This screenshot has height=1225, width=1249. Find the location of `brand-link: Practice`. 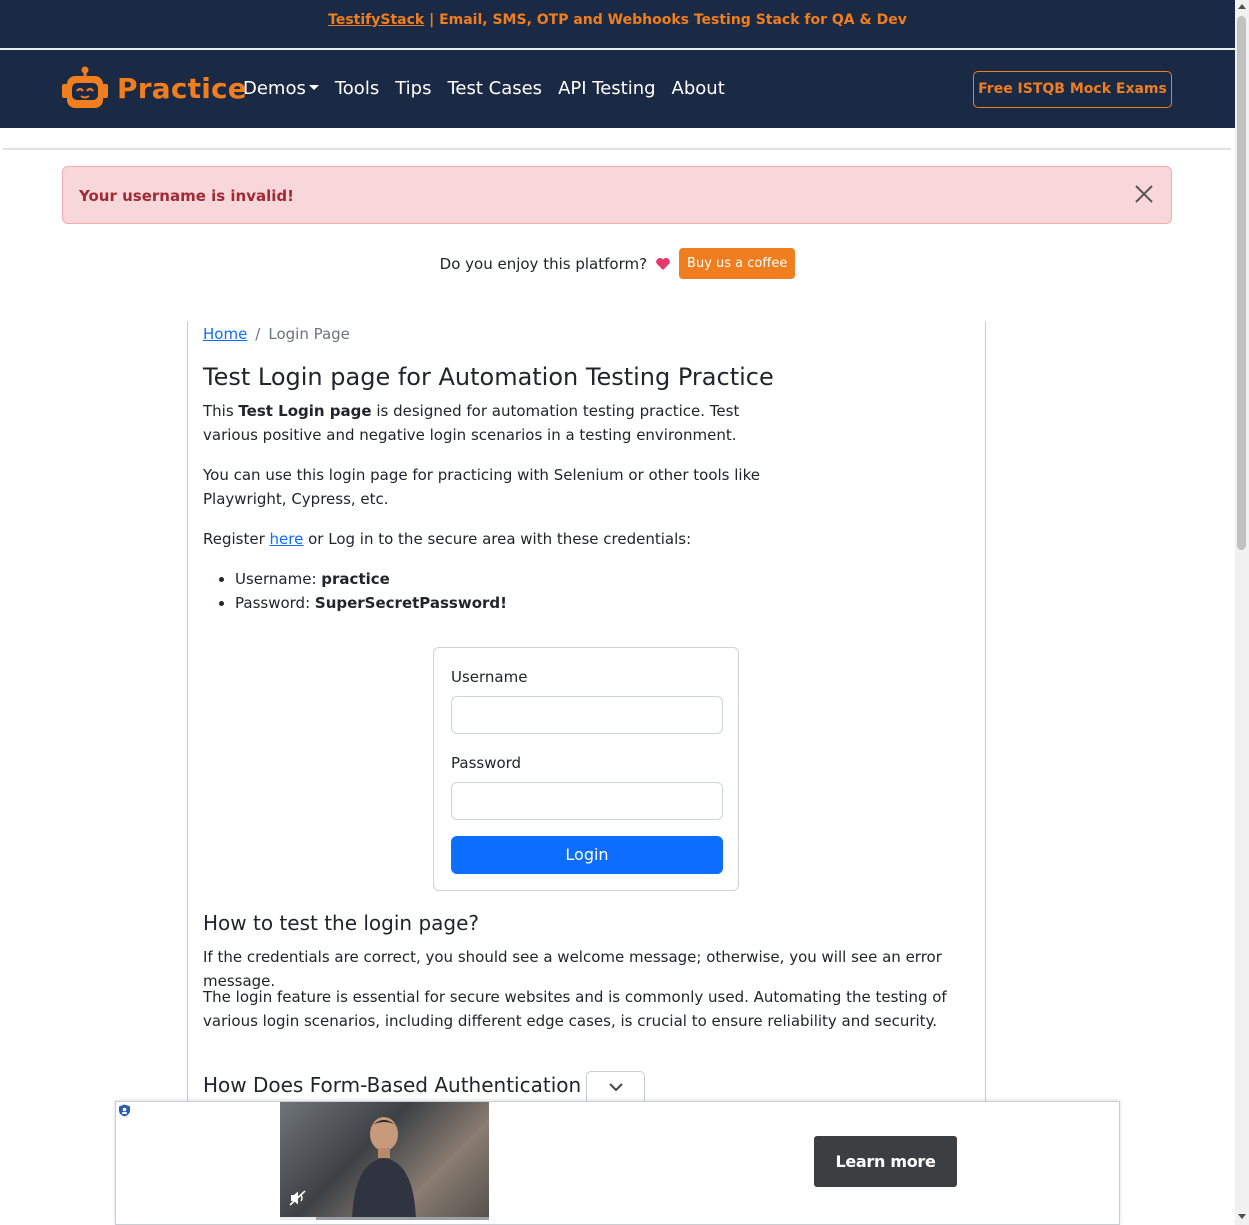

brand-link: Practice is located at coordinates (154, 88).